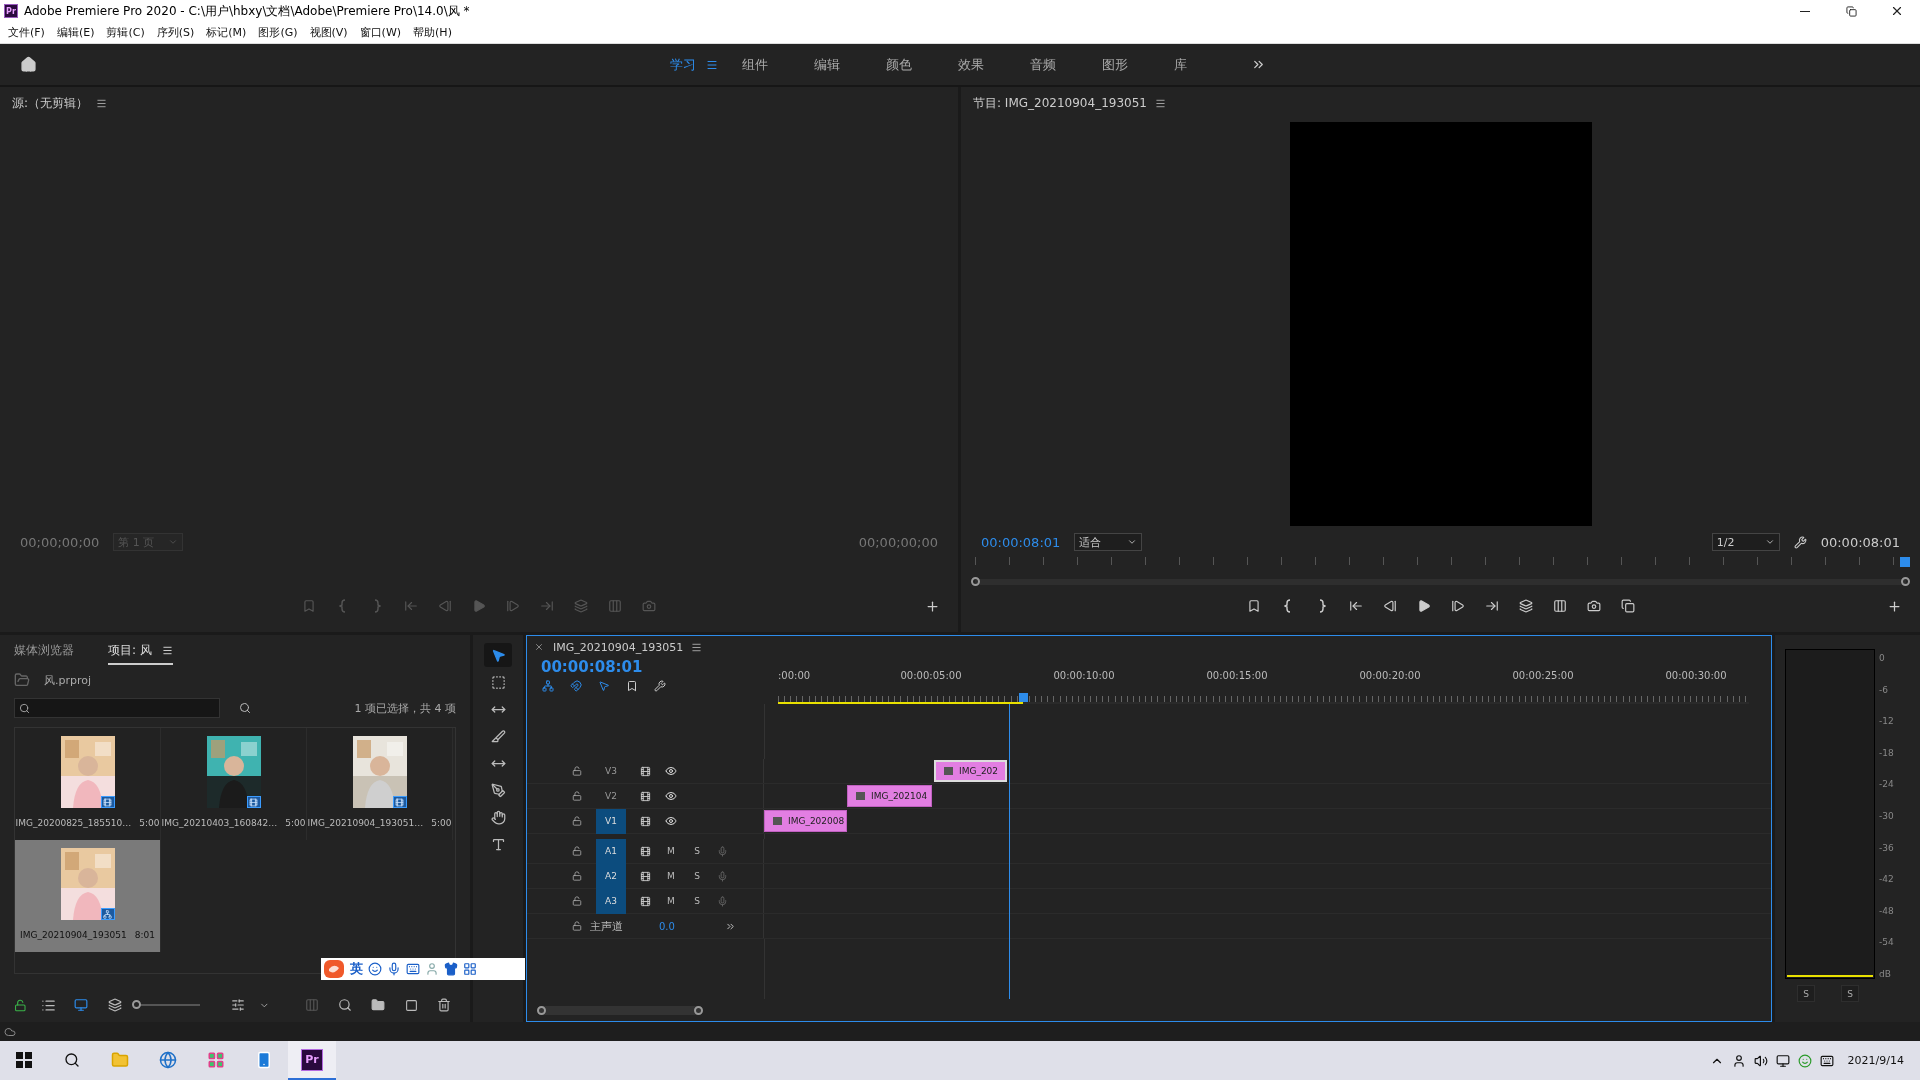  Describe the element at coordinates (278, 32) in the screenshot. I see `menu-item: 图形(G)` at that location.